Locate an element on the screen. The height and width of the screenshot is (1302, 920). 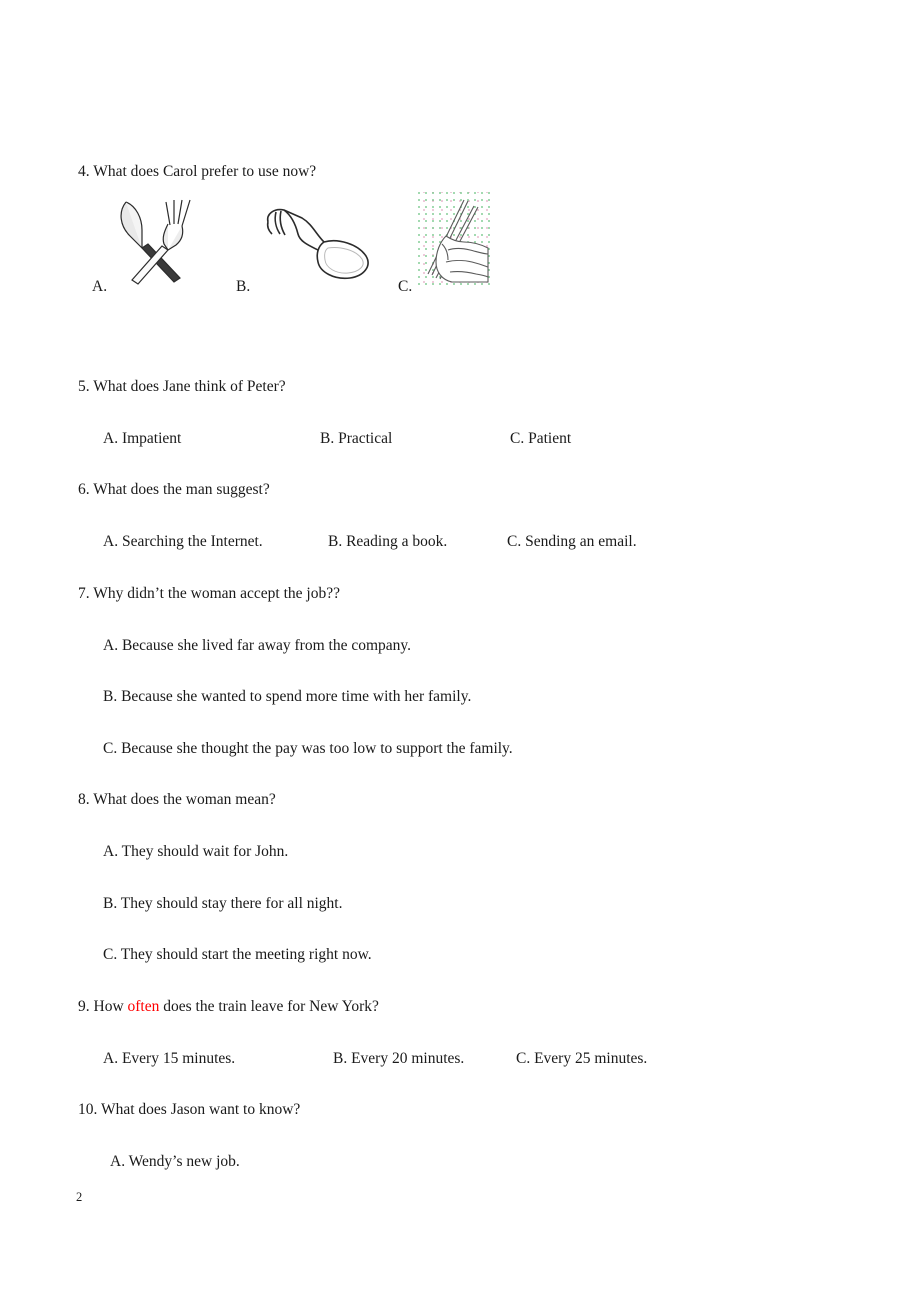
question-10-stem: 10. What does Jason want to know? is located at coordinates (189, 1109).